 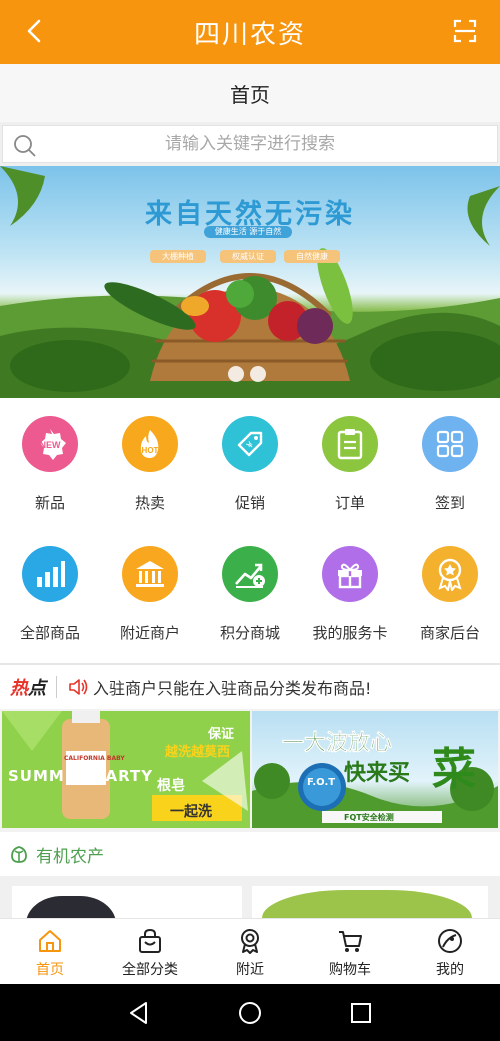 I want to click on hot-news-message: 入驻商户只能在入驻商品分类发布商品!, so click(x=232, y=688).